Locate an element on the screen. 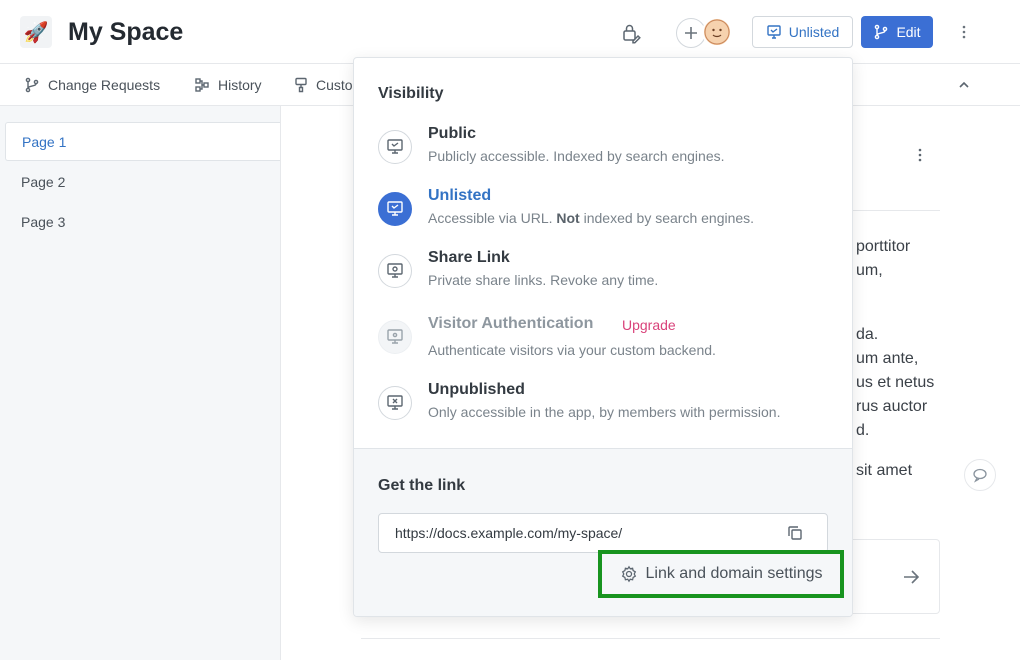 The height and width of the screenshot is (660, 1020). content-text: um, is located at coordinates (869, 270).